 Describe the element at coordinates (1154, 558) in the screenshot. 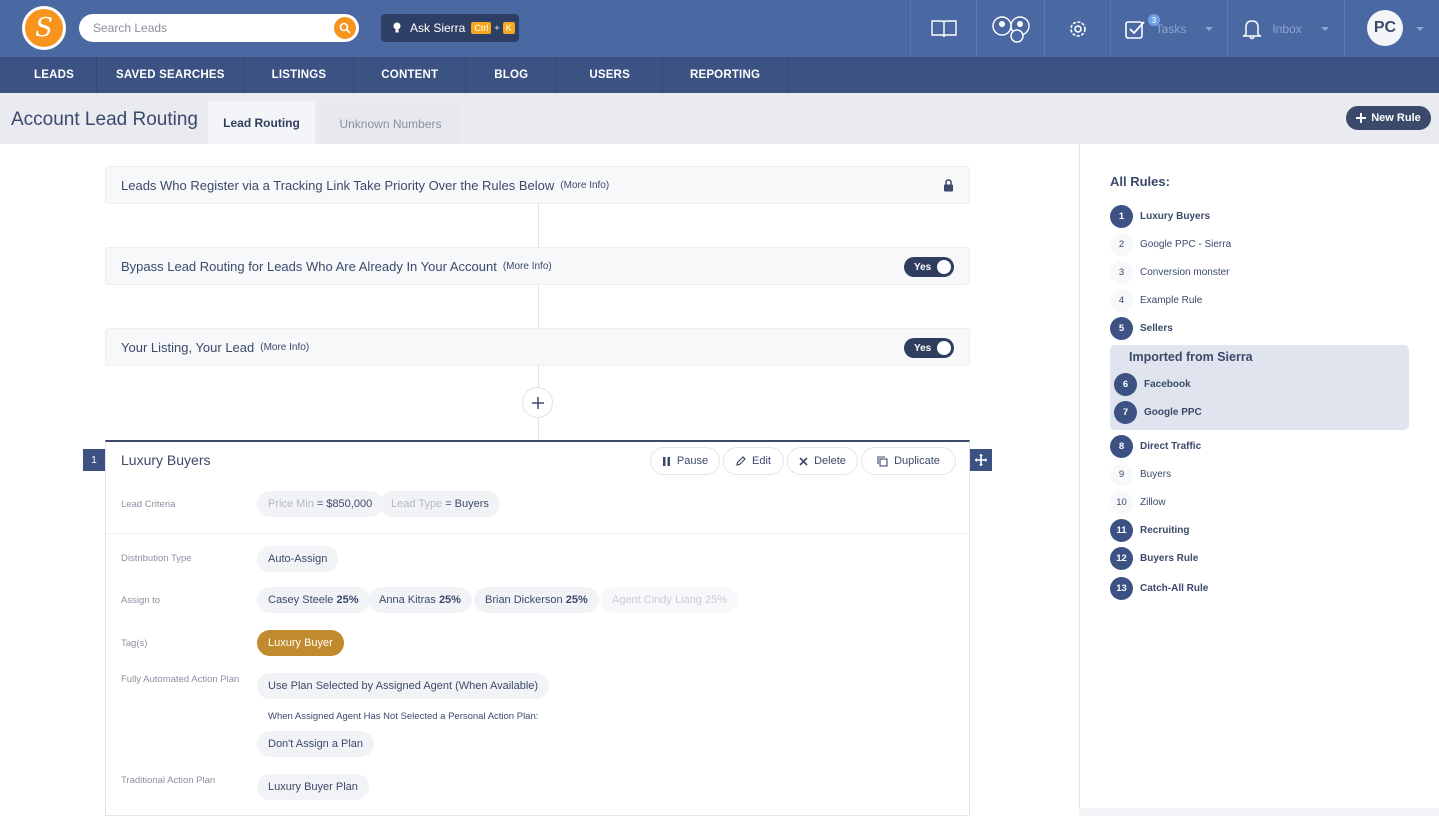

I see `sidebar-rule-item: 12 Buyers Rule` at that location.